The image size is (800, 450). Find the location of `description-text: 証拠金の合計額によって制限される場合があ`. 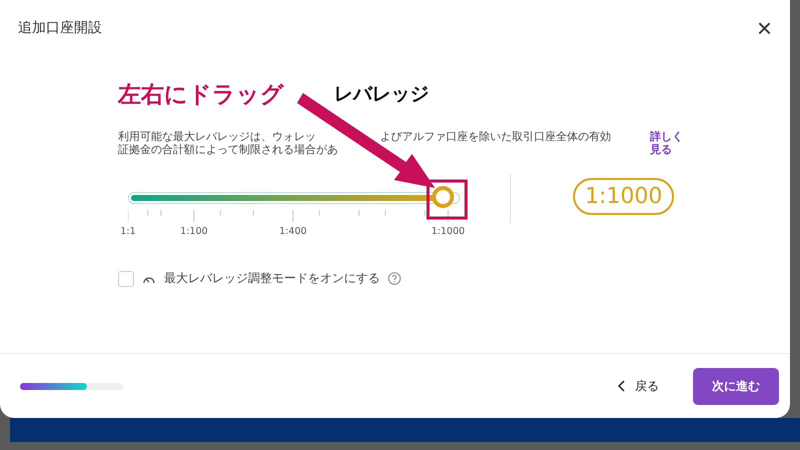

description-text: 証拠金の合計額によって制限される場合があ is located at coordinates (228, 149).